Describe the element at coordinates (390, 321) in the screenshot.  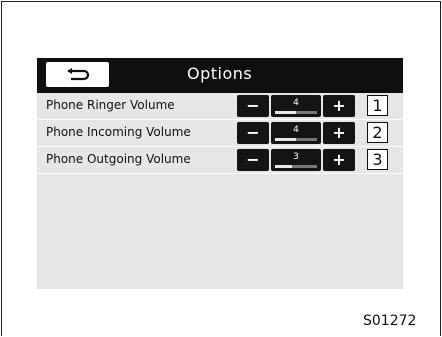
I see `figure-reference: S01272` at that location.